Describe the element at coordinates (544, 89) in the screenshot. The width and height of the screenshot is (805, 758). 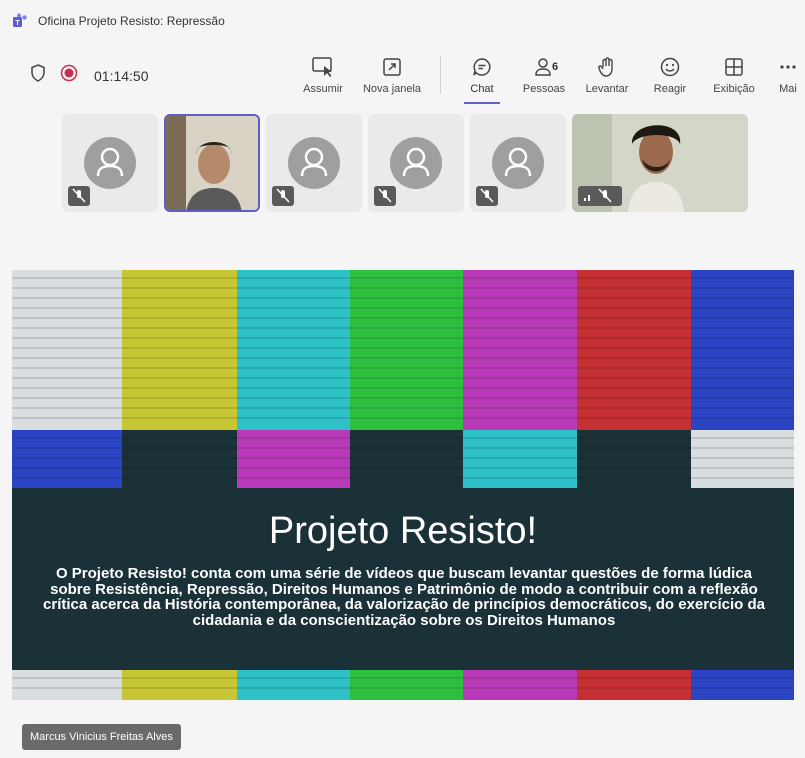
I see `people-label: Pessoas` at that location.